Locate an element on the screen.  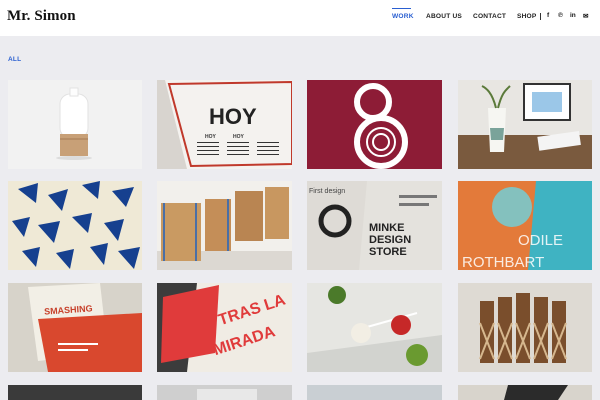
nav-active-indicator is located at coordinates (401, 8).